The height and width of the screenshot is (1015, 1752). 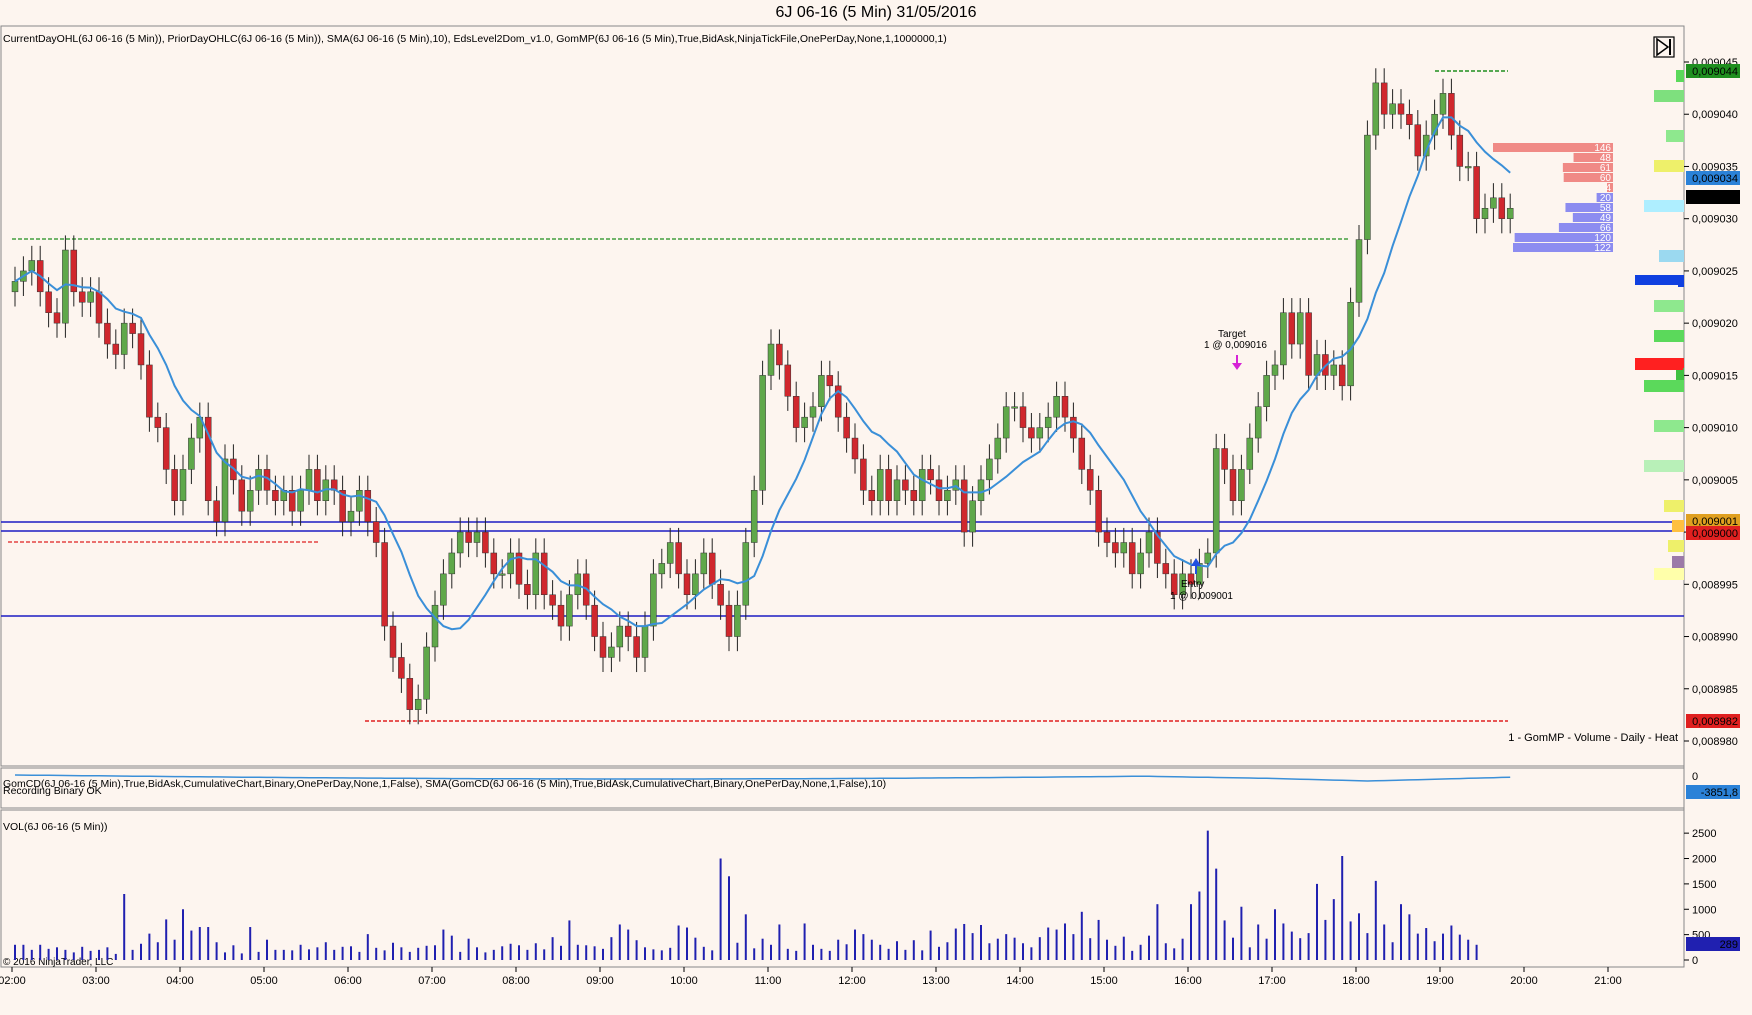 I want to click on x-tick-label: 08:00, so click(x=516, y=981).